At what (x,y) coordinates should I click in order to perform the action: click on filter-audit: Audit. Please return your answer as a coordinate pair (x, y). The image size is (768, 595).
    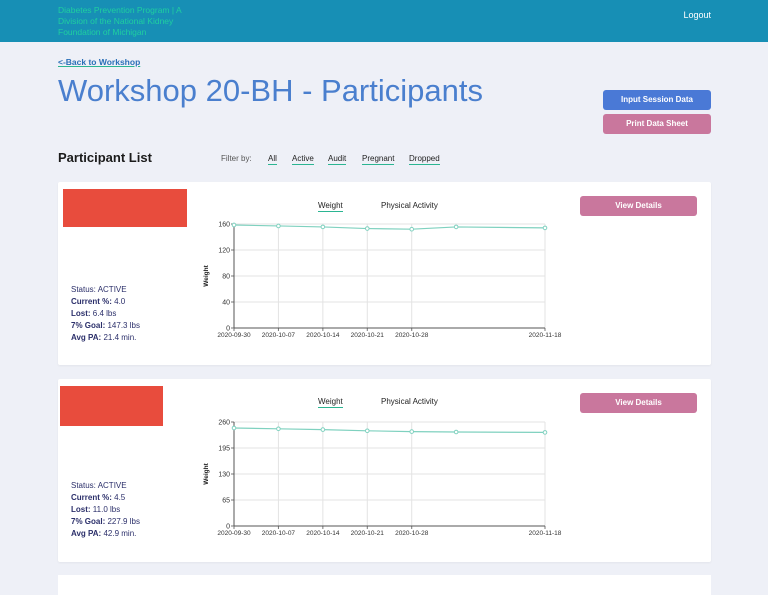
    Looking at the image, I should click on (337, 159).